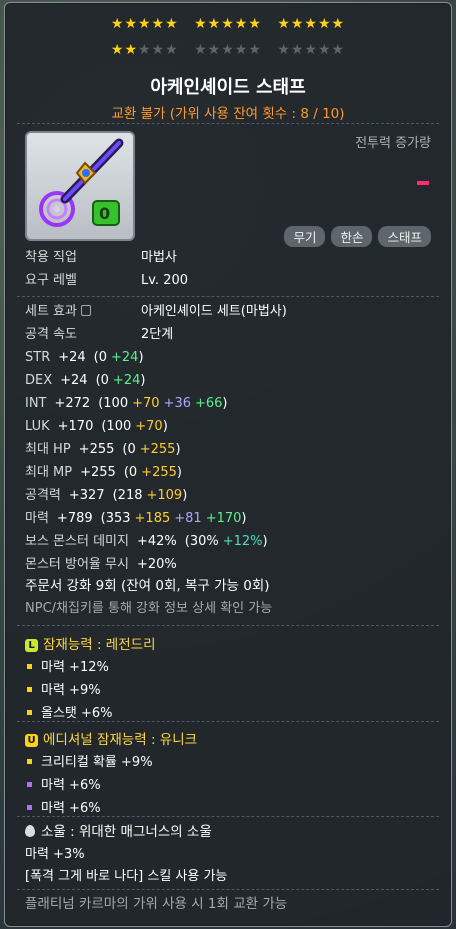 This screenshot has height=929, width=456. I want to click on stat-row: DEX +24 (0 +24), so click(85, 381).